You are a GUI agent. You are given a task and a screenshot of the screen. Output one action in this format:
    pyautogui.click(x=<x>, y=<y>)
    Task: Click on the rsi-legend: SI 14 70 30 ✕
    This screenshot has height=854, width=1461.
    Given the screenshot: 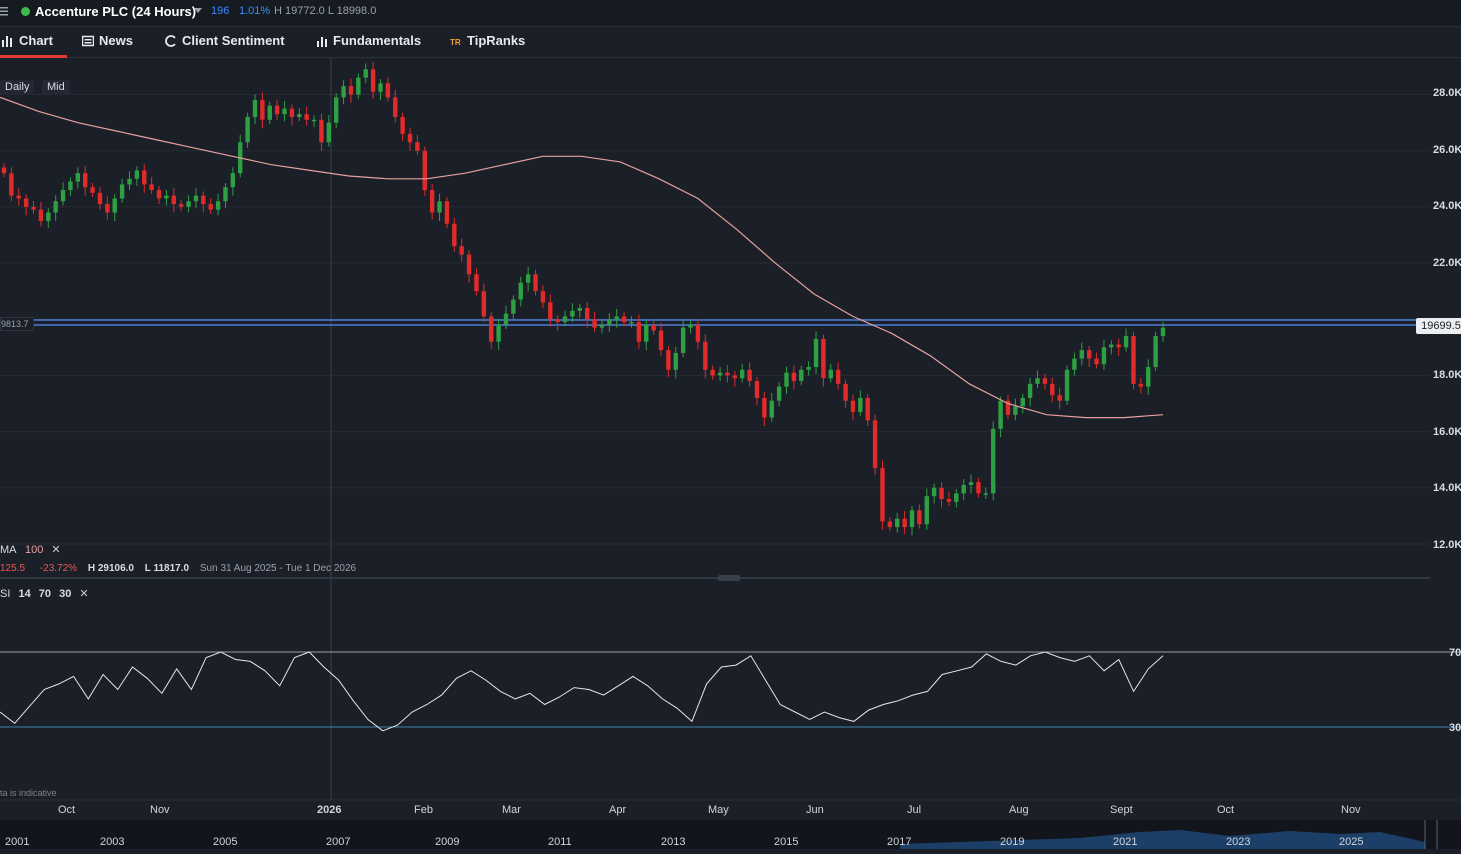 What is the action you would take?
    pyautogui.click(x=44, y=593)
    